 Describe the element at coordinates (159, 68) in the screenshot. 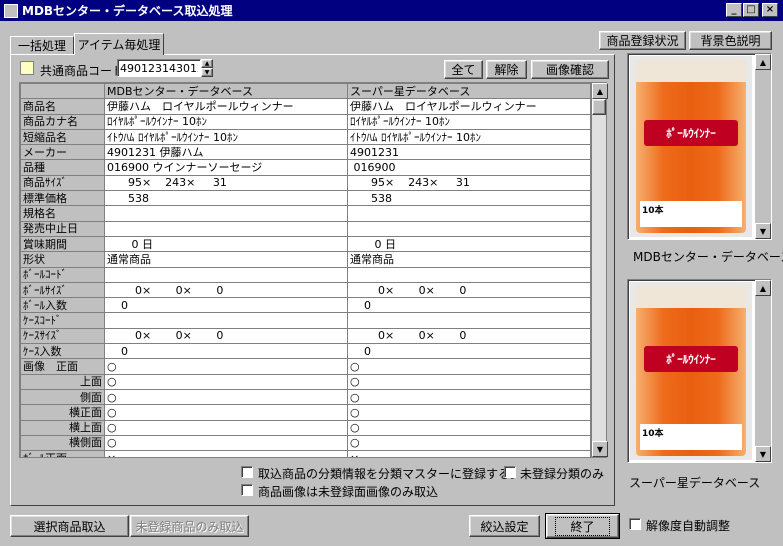

I see `common-code-input` at that location.